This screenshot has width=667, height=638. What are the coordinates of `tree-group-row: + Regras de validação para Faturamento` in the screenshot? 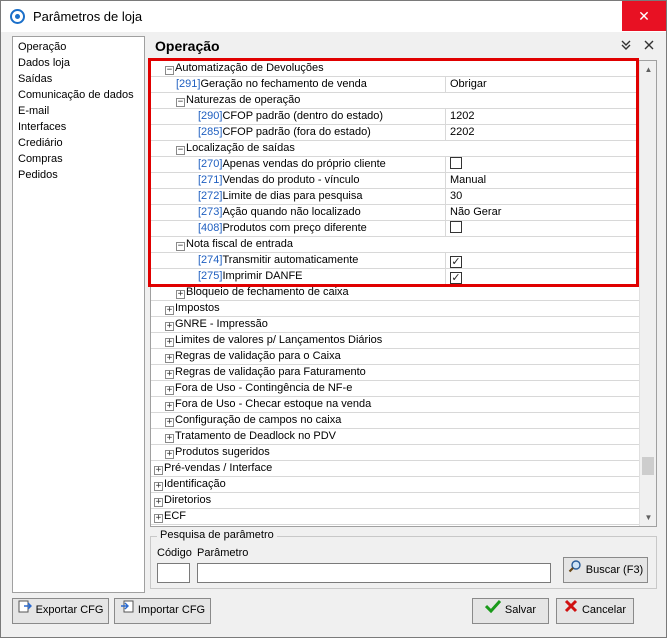 It's located at (395, 373).